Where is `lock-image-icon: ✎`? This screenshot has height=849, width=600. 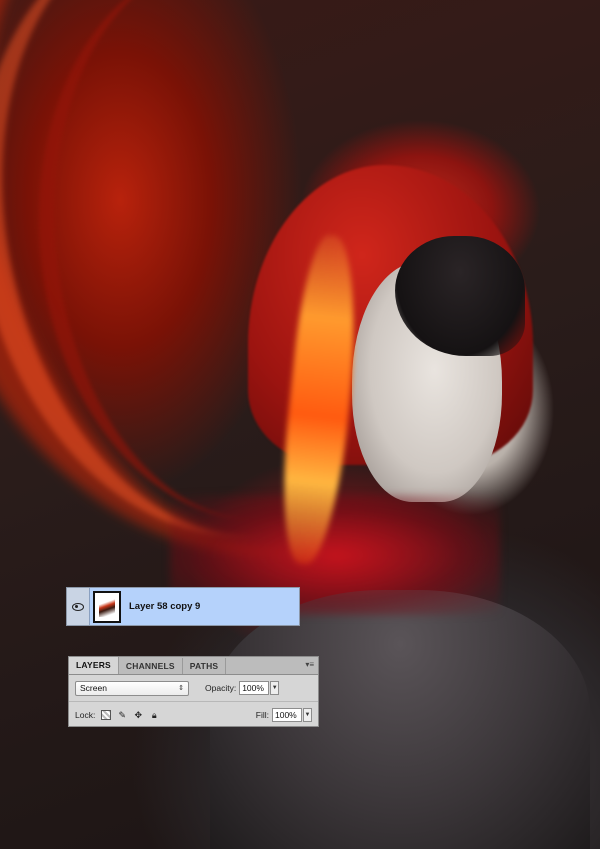
lock-image-icon: ✎ is located at coordinates (122, 715).